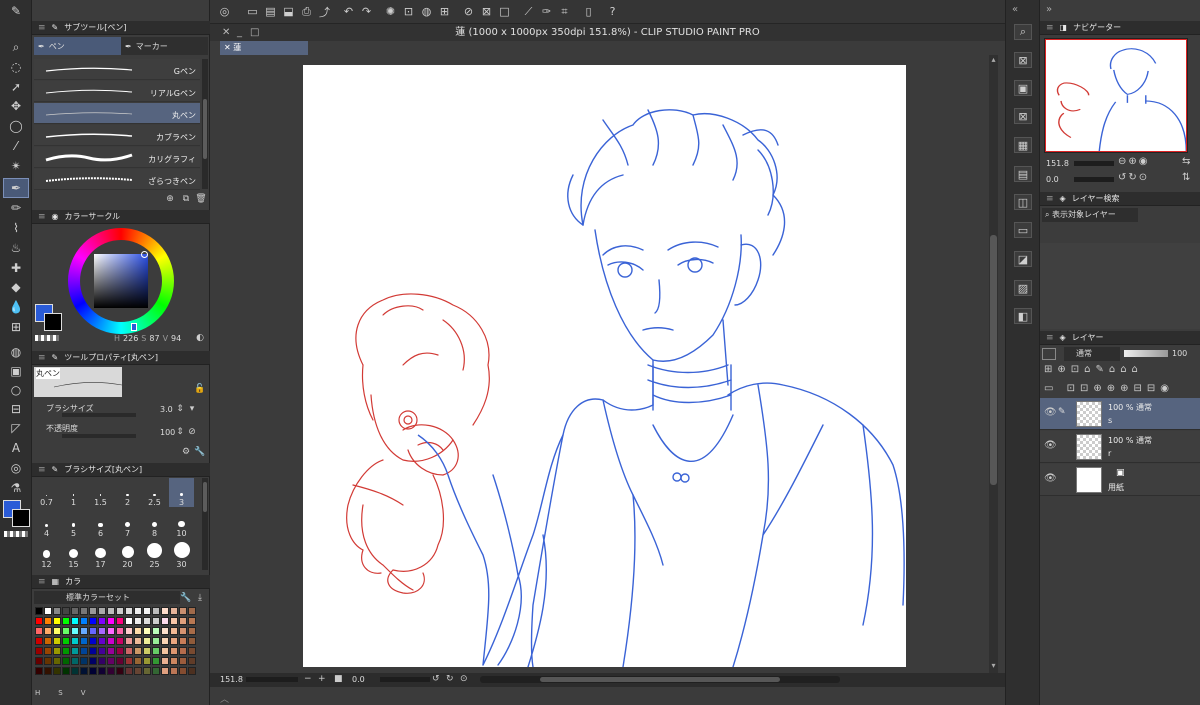 The image size is (1200, 705). What do you see at coordinates (42, 470) in the screenshot?
I see `menu-icon: ≡` at bounding box center [42, 470].